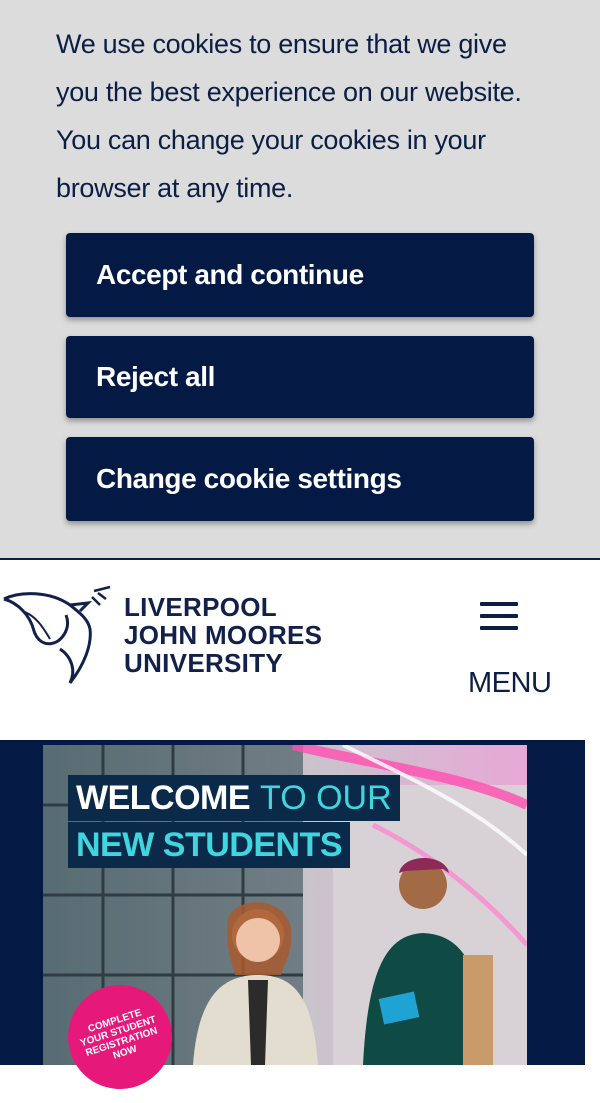 The width and height of the screenshot is (600, 1103). What do you see at coordinates (200, 607) in the screenshot?
I see `logo-line: LIVERPOOL` at bounding box center [200, 607].